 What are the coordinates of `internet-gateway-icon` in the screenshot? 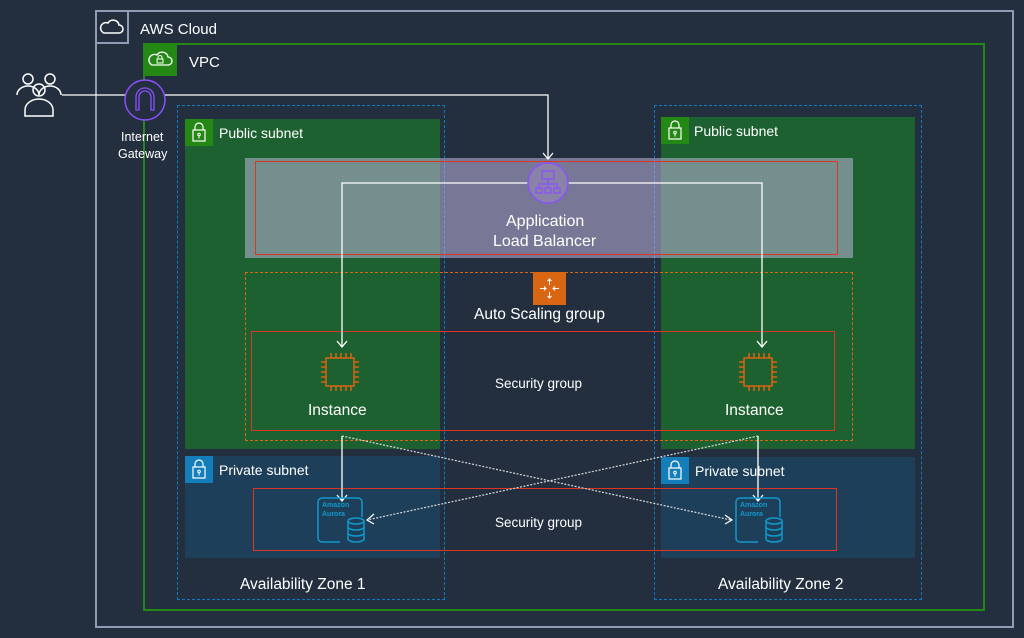 It's located at (145, 100).